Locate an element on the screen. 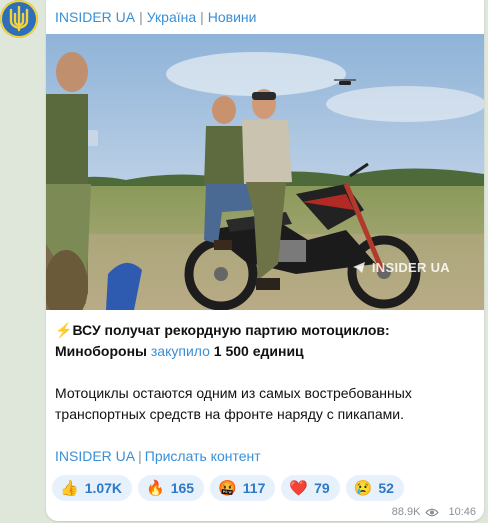  reactions-bar: 👍 1.07K 🔥 165 🤬 117 ❤️ 79 😢 52 is located at coordinates (228, 488).